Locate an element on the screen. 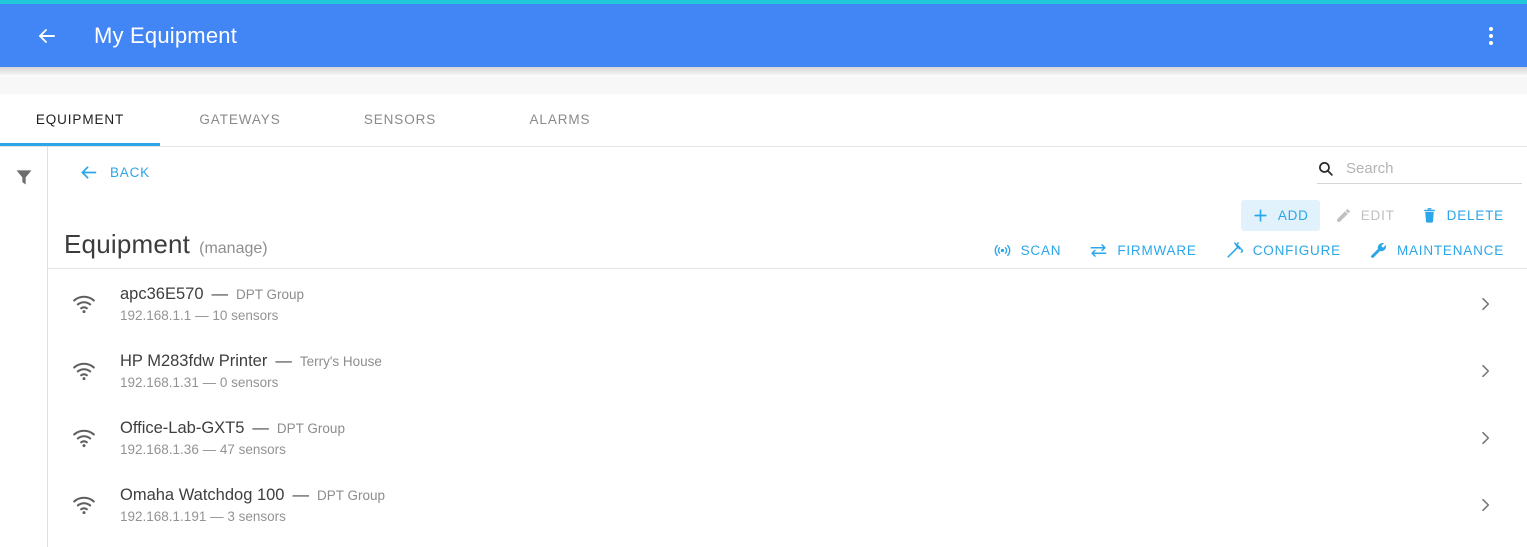 The image size is (1527, 547). maintenance-button: MAINTENANCE is located at coordinates (1436, 250).